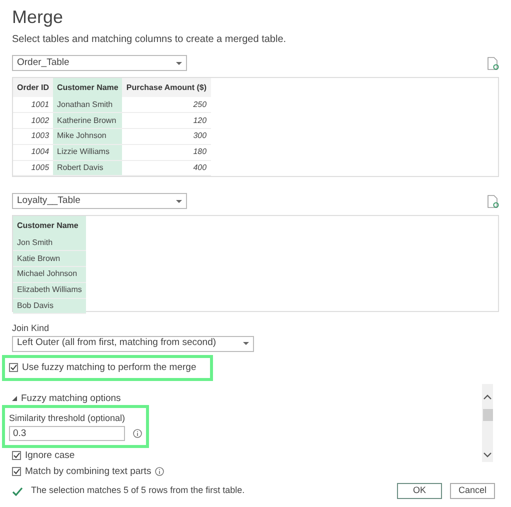 The height and width of the screenshot is (507, 511). What do you see at coordinates (419, 491) in the screenshot?
I see `ok-button: OK` at bounding box center [419, 491].